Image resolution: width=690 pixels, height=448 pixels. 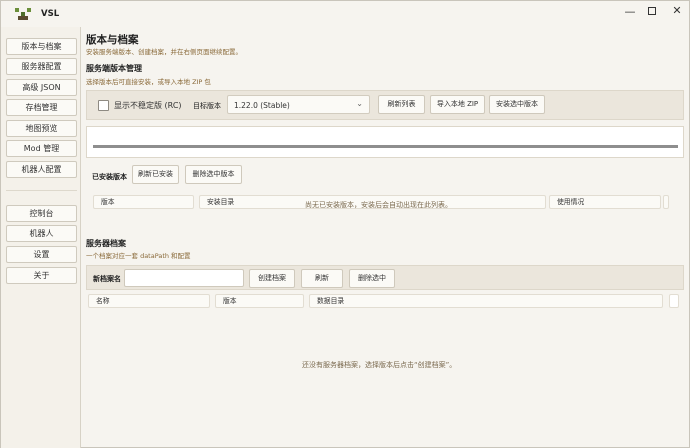 What do you see at coordinates (50, 14) in the screenshot?
I see `app-title: VSL` at bounding box center [50, 14].